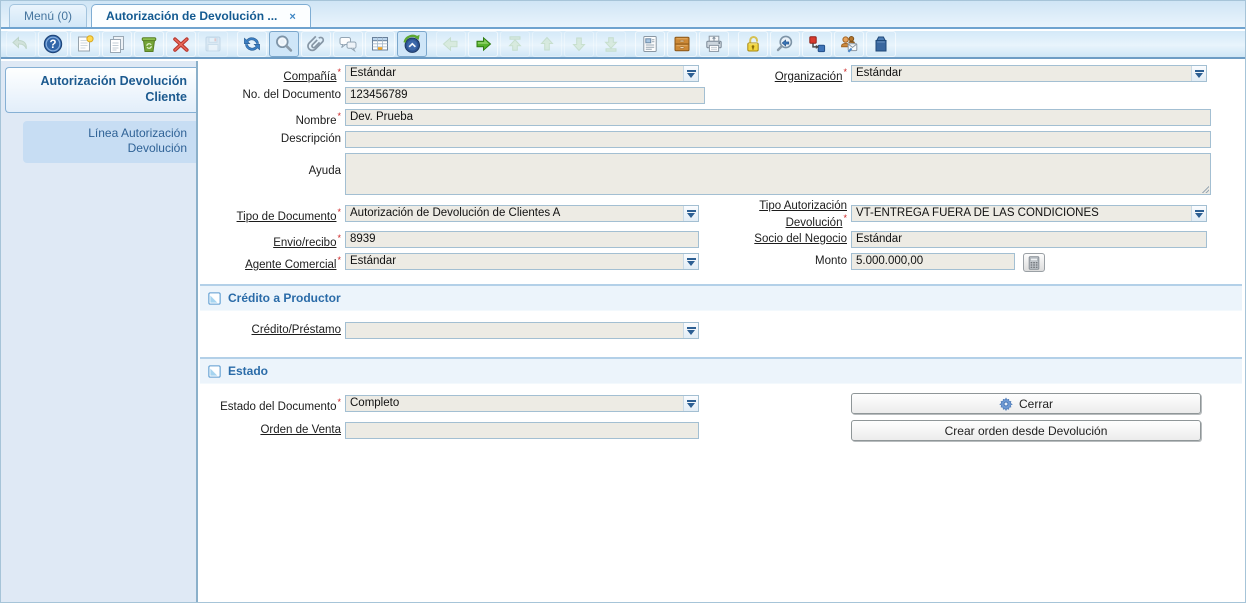  I want to click on tipo-autorizacion-label: Tipo Autorización Devolución*, so click(794, 215).